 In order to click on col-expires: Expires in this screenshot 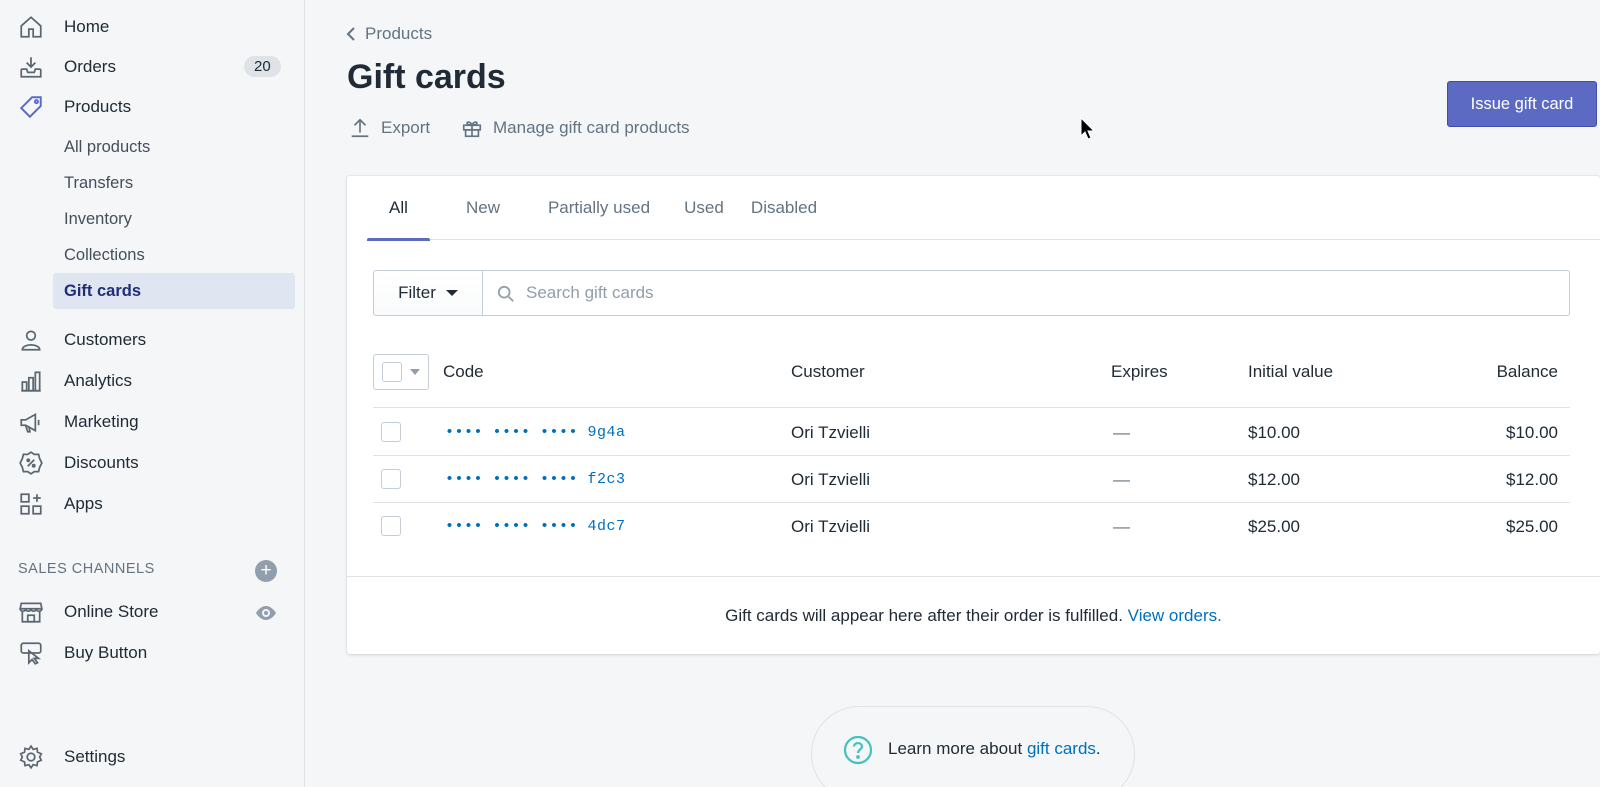, I will do `click(1139, 372)`.